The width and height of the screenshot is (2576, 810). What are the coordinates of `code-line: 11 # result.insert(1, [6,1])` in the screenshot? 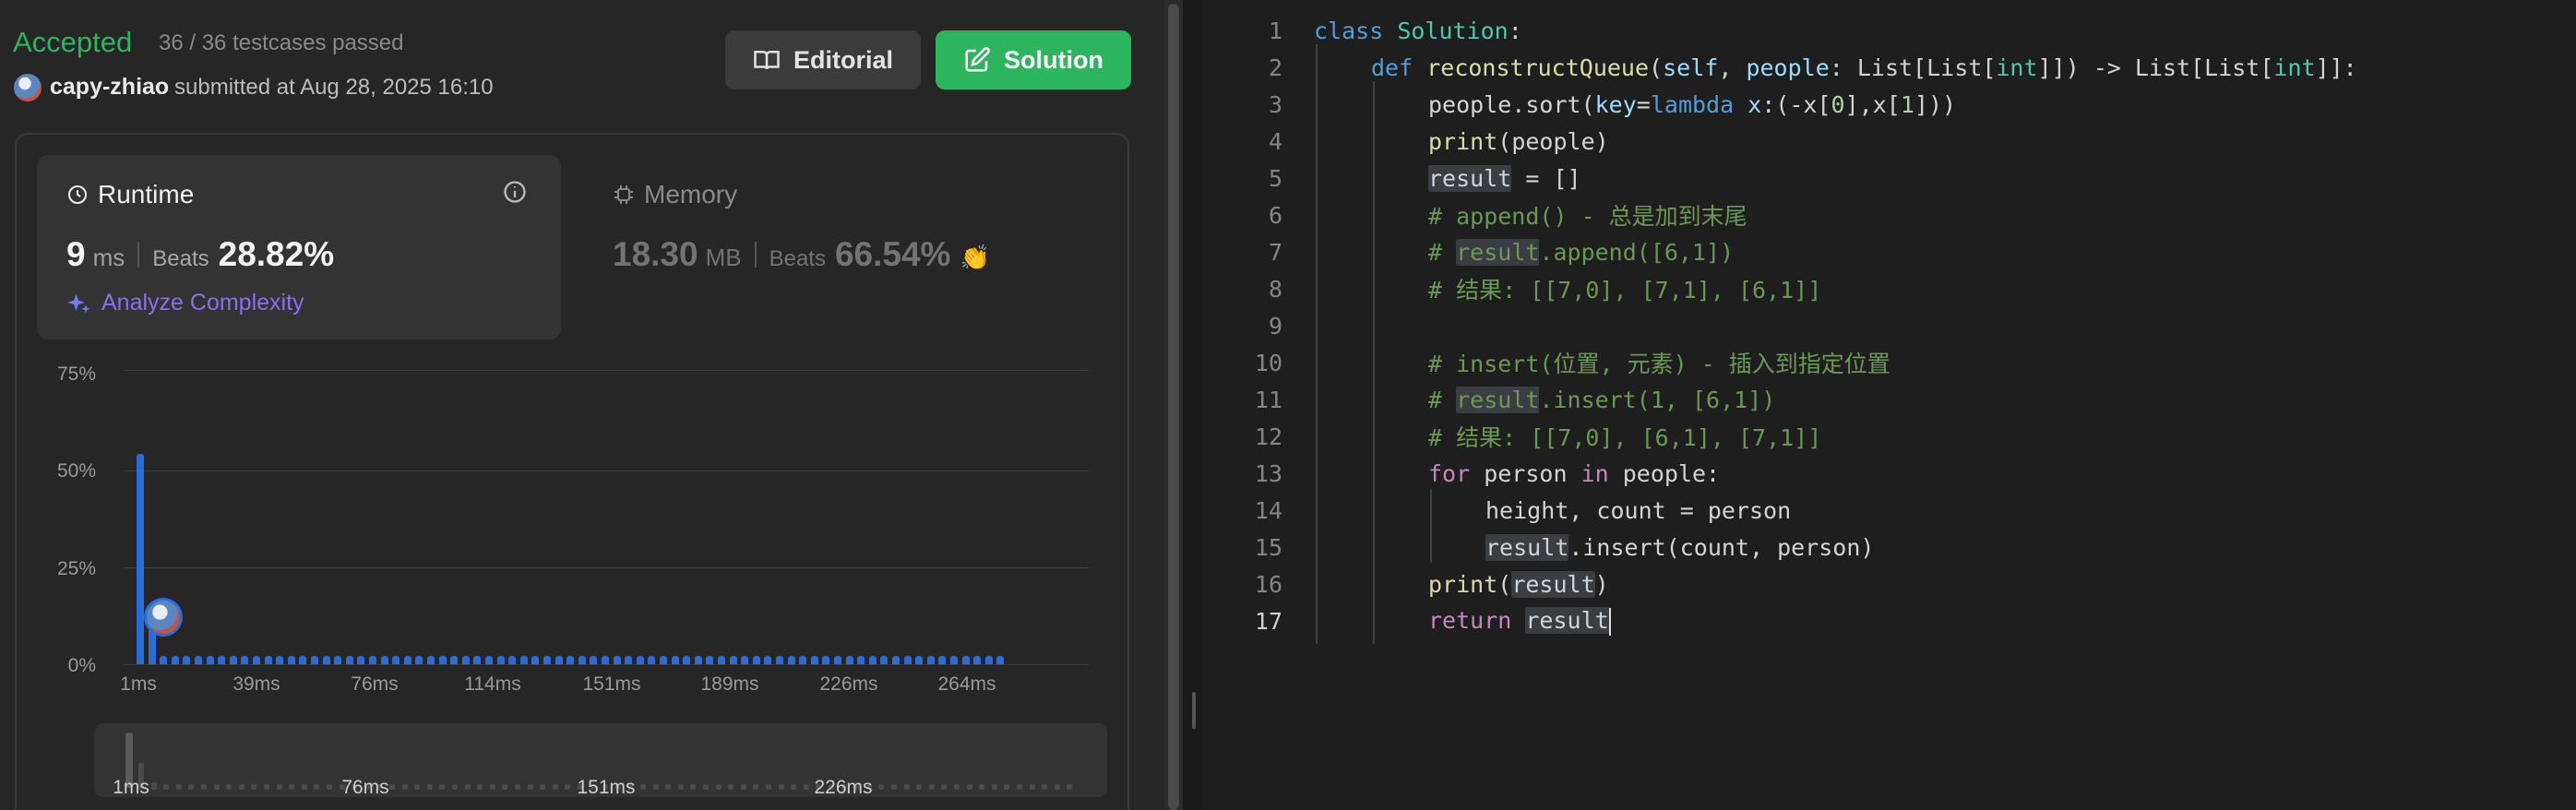 It's located at (1889, 399).